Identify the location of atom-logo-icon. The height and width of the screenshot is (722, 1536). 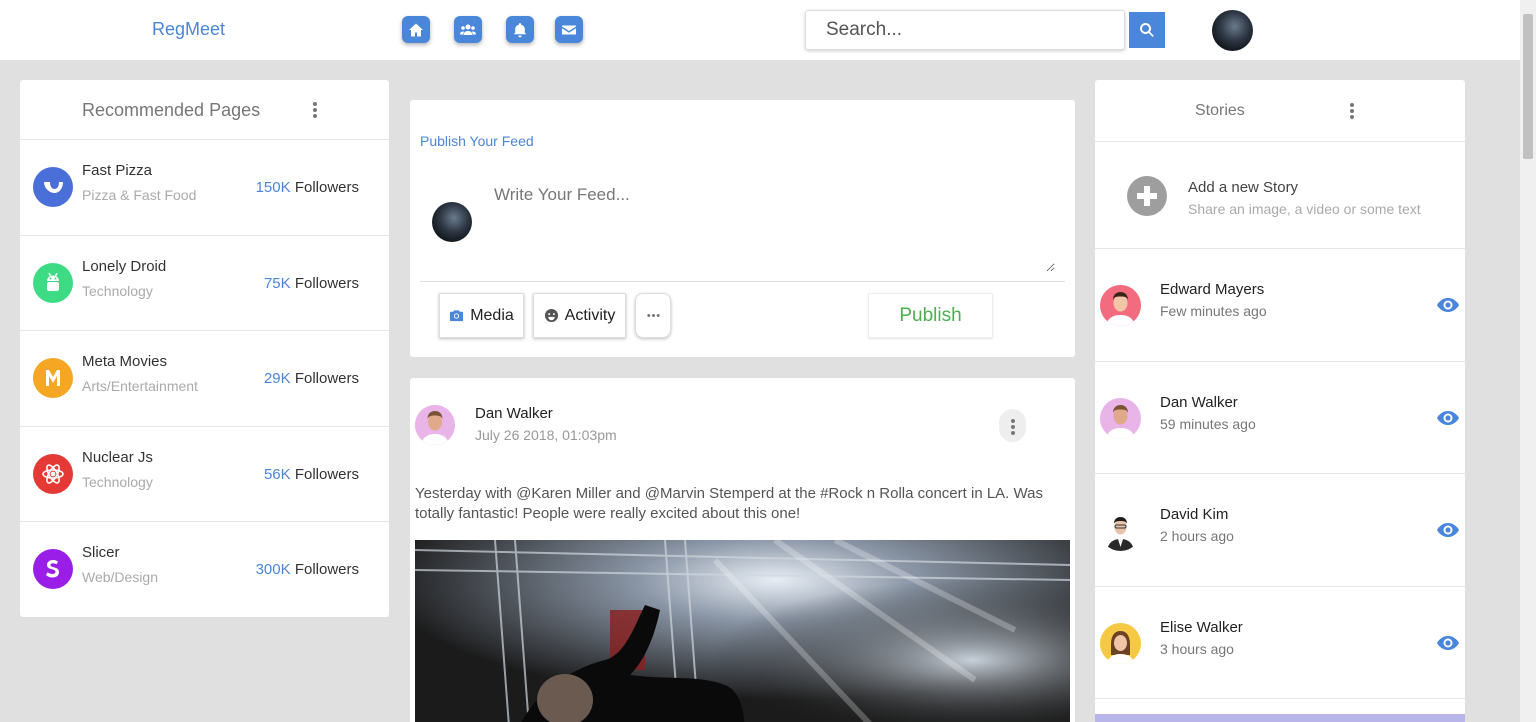
(53, 473).